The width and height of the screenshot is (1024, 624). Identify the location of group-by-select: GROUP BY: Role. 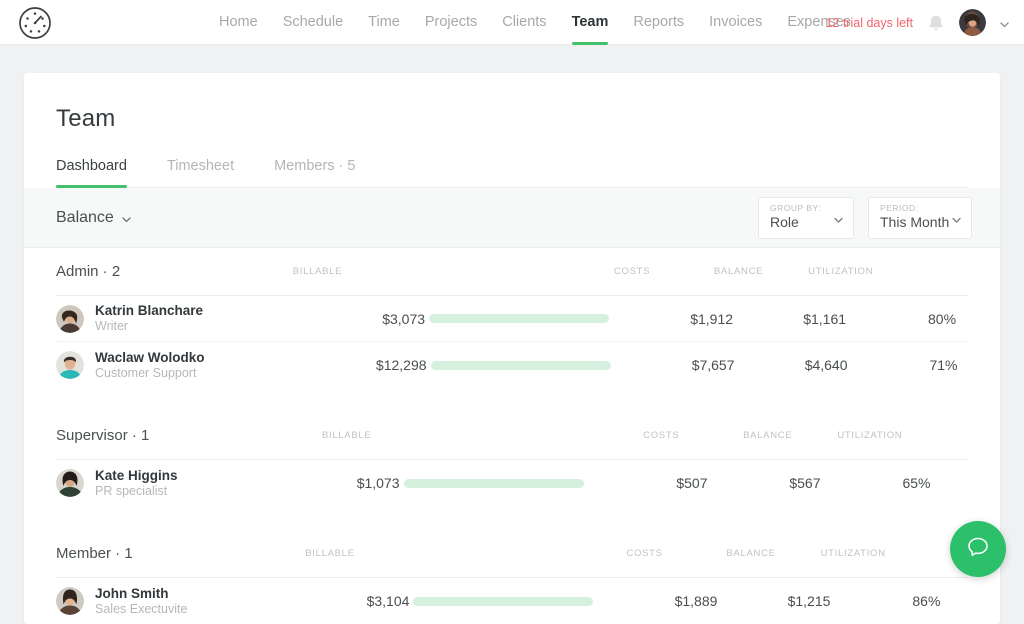
(806, 218).